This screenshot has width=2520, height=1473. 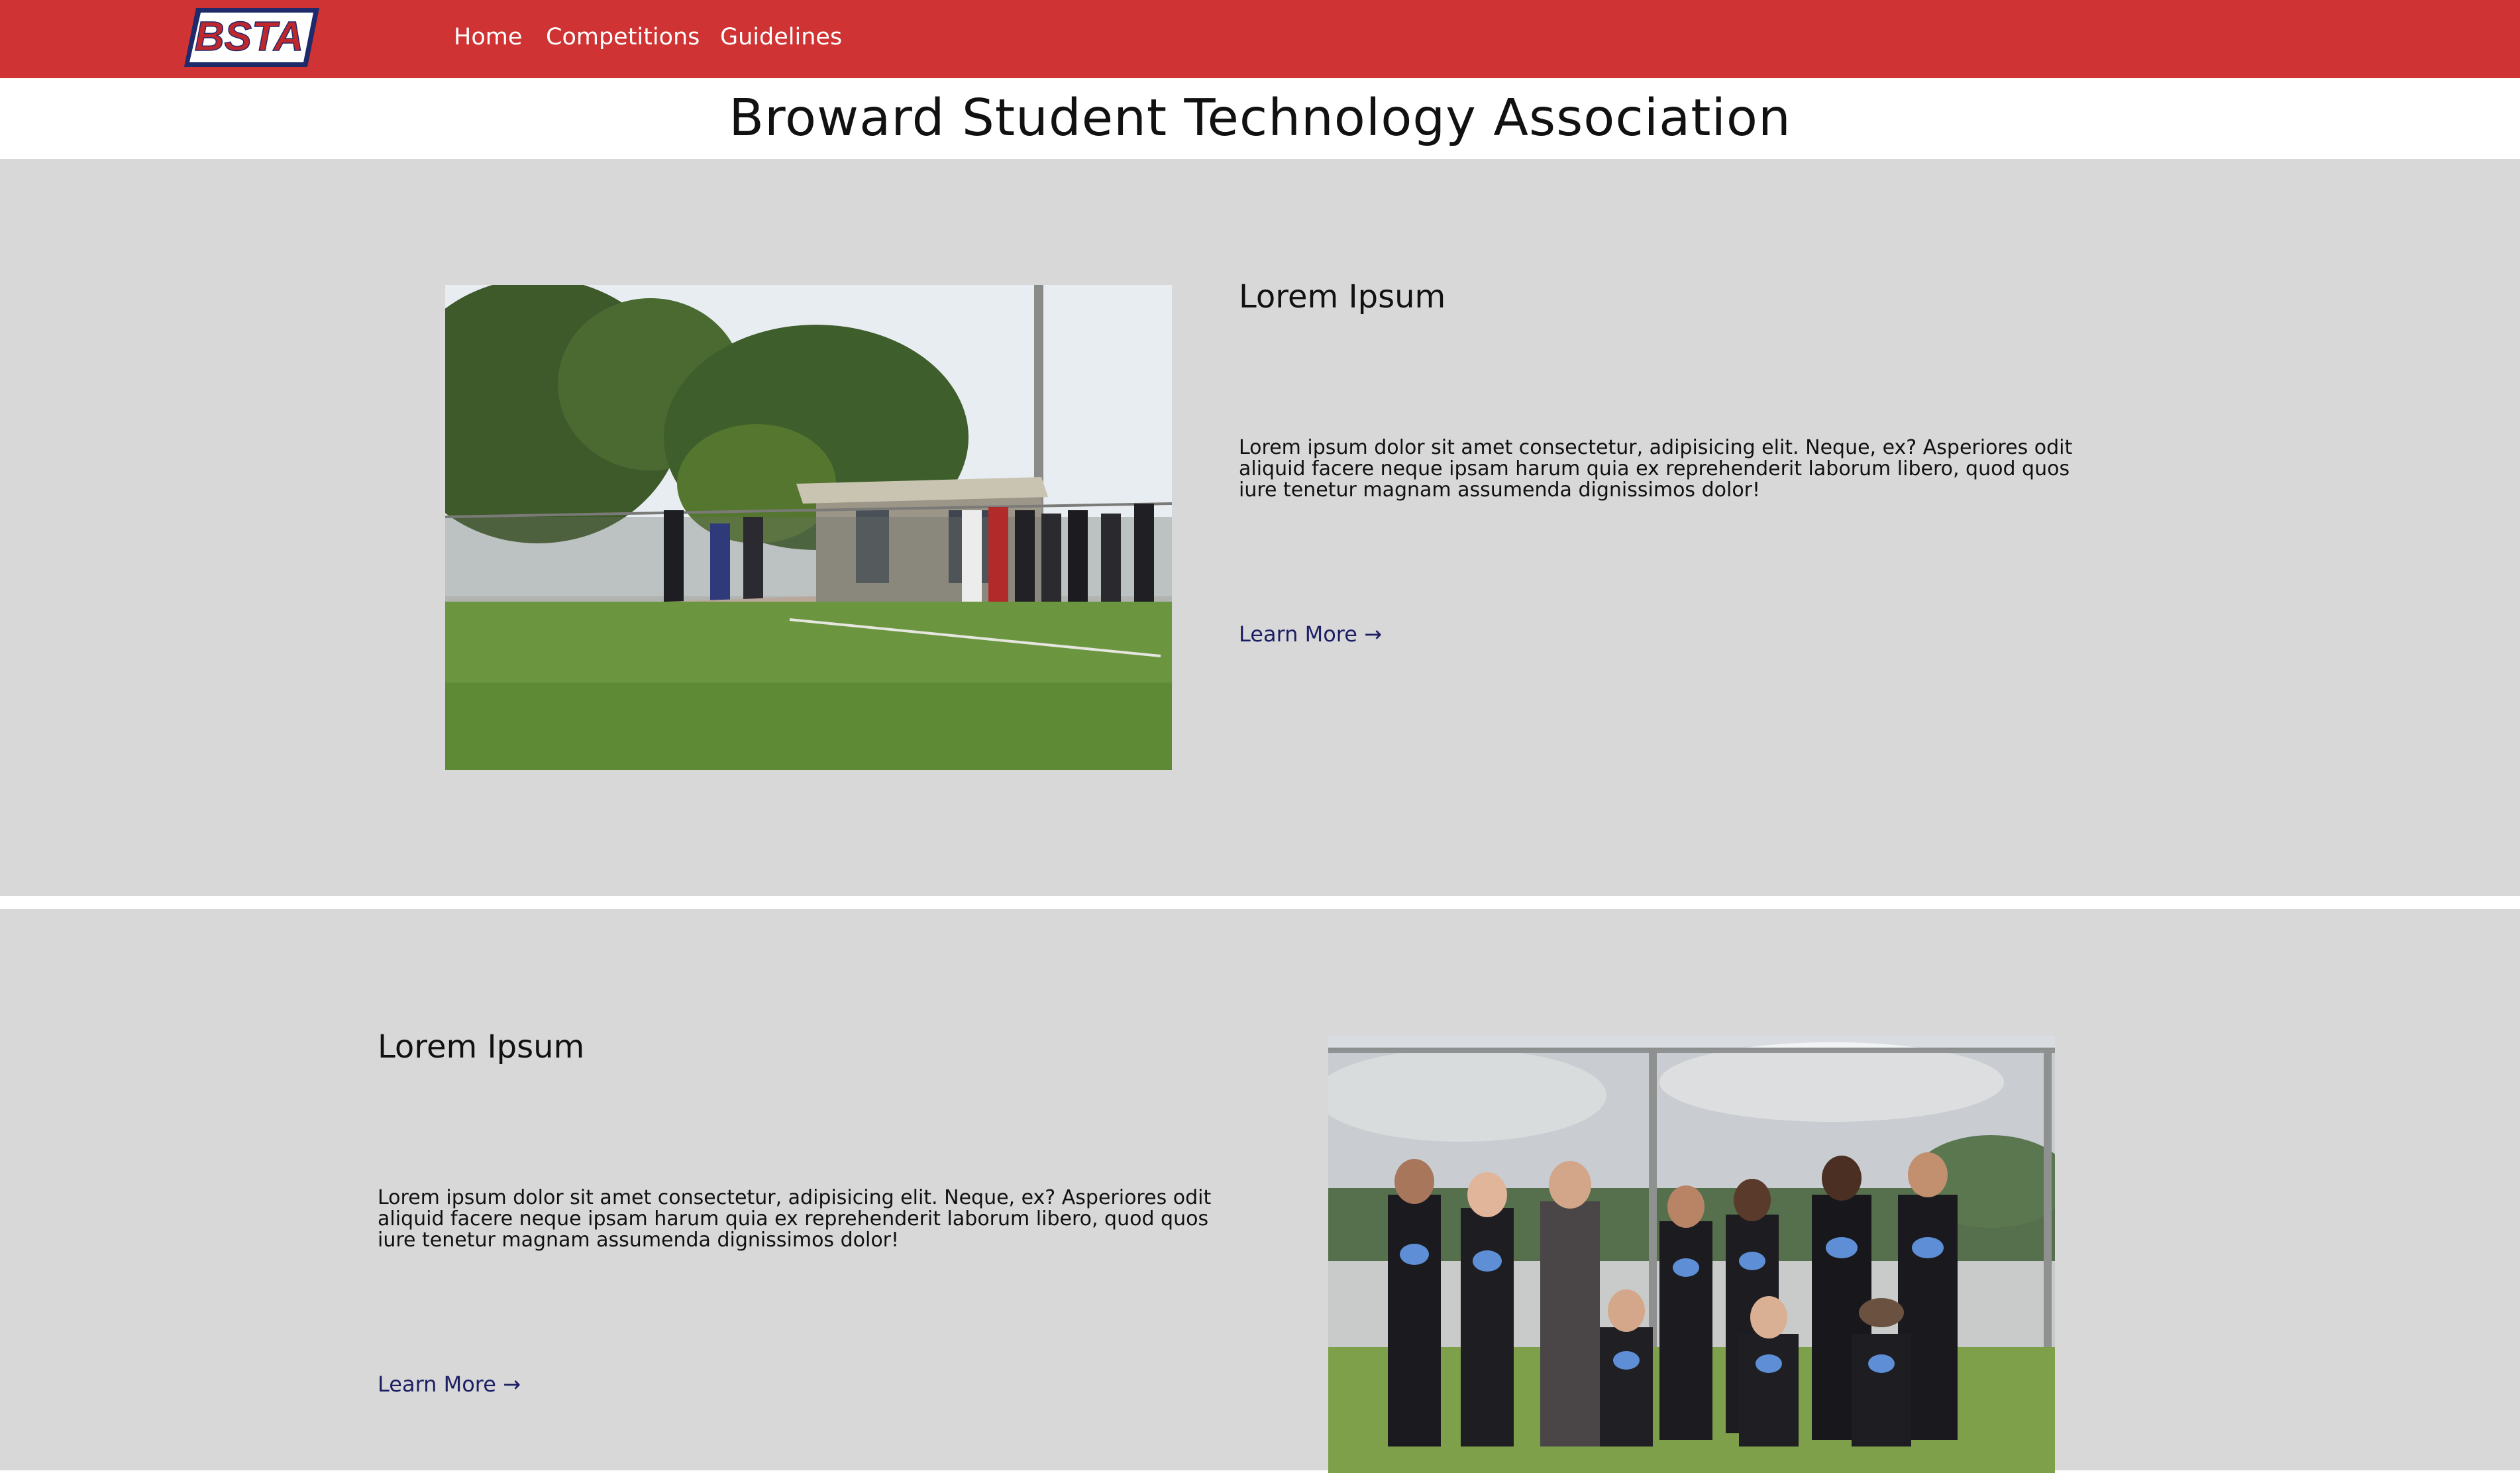 What do you see at coordinates (623, 38) in the screenshot?
I see `nav-competitions-link: Competitions` at bounding box center [623, 38].